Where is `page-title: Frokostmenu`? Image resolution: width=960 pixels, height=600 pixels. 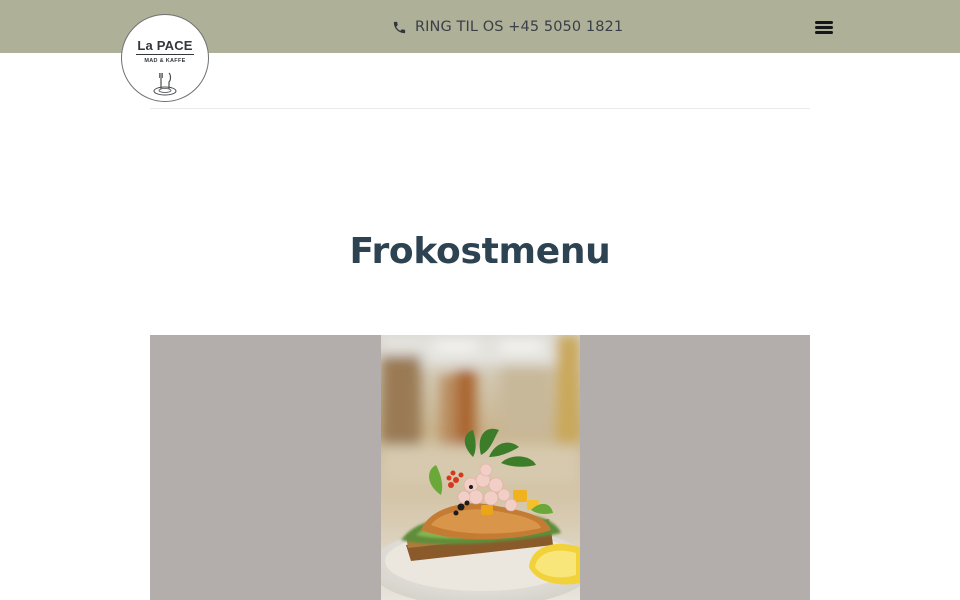 page-title: Frokostmenu is located at coordinates (480, 251).